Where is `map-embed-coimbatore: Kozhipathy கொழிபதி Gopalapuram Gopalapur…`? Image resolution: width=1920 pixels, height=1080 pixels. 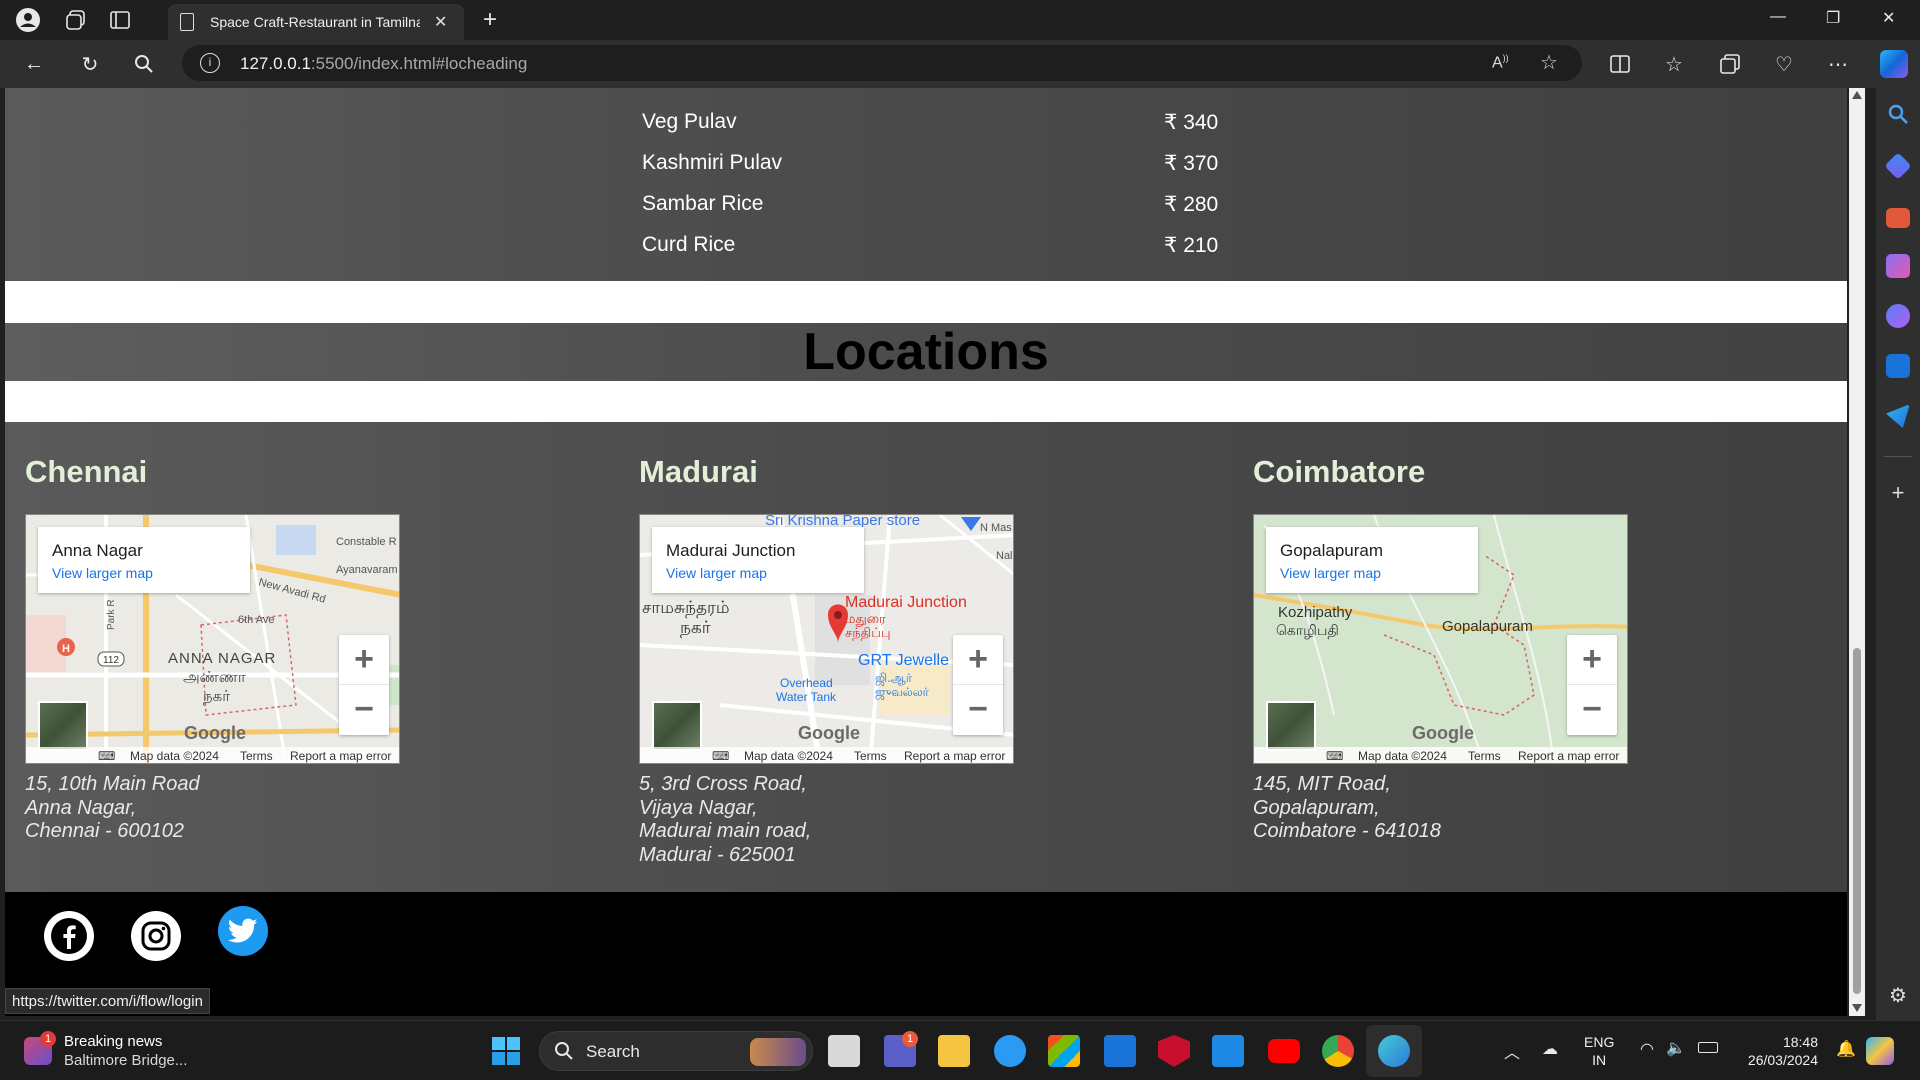
map-embed-coimbatore: Kozhipathy கொழிபதி Gopalapuram Gopalapur… is located at coordinates (1440, 639).